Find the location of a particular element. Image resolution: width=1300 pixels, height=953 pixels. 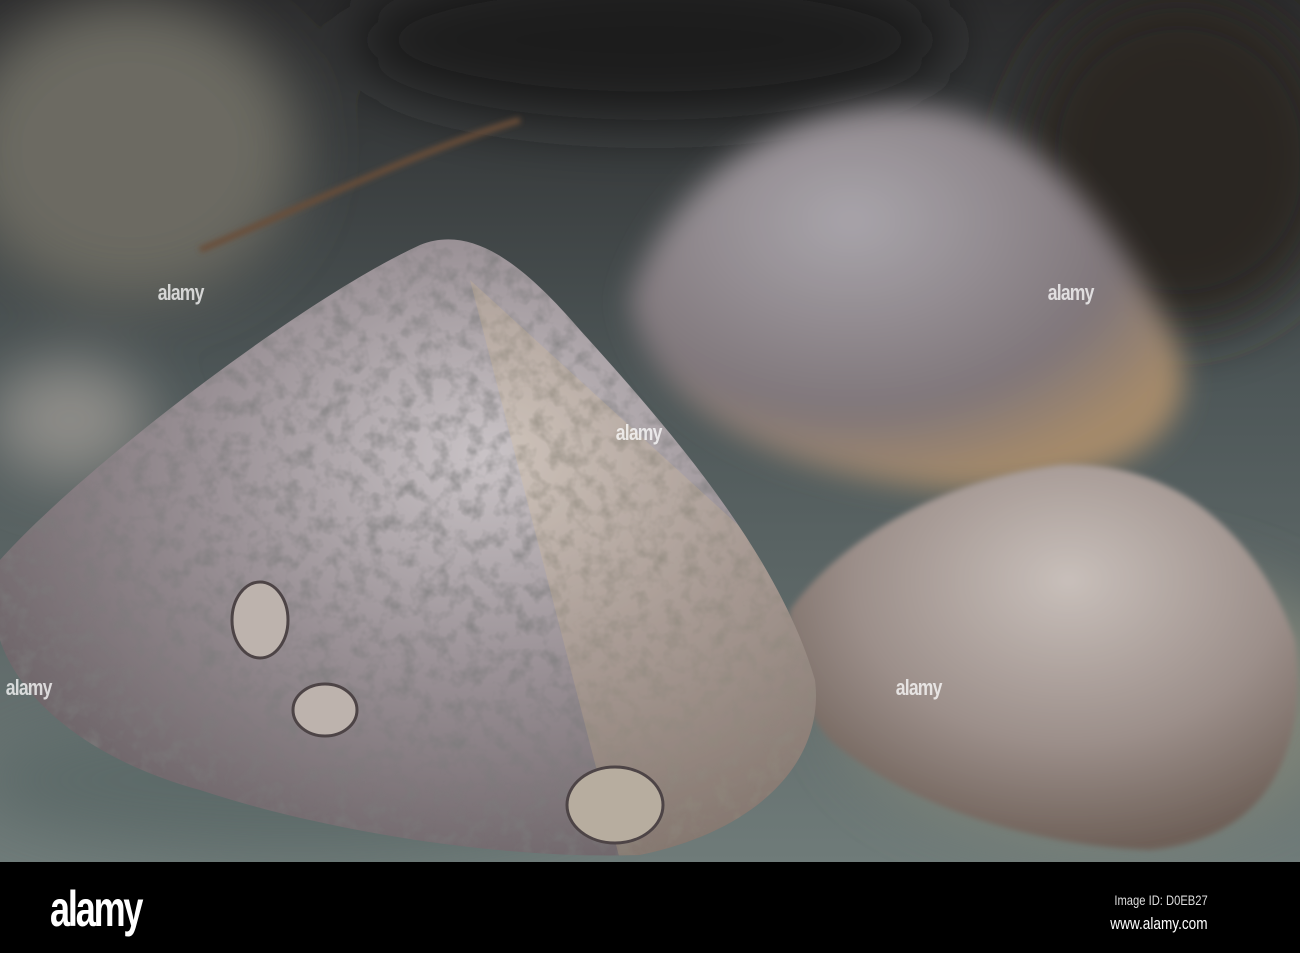

site-url: www.alamy.com is located at coordinates (1159, 923).